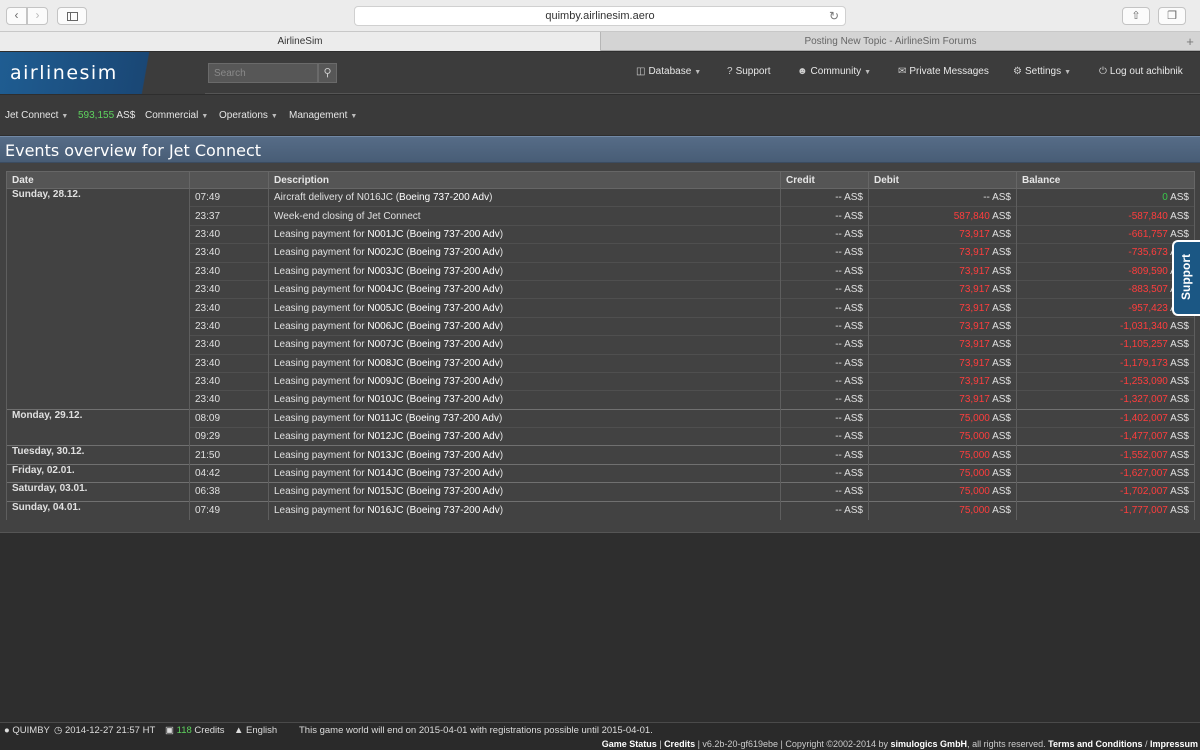  Describe the element at coordinates (749, 71) in the screenshot. I see `nav-support: ? Support` at that location.